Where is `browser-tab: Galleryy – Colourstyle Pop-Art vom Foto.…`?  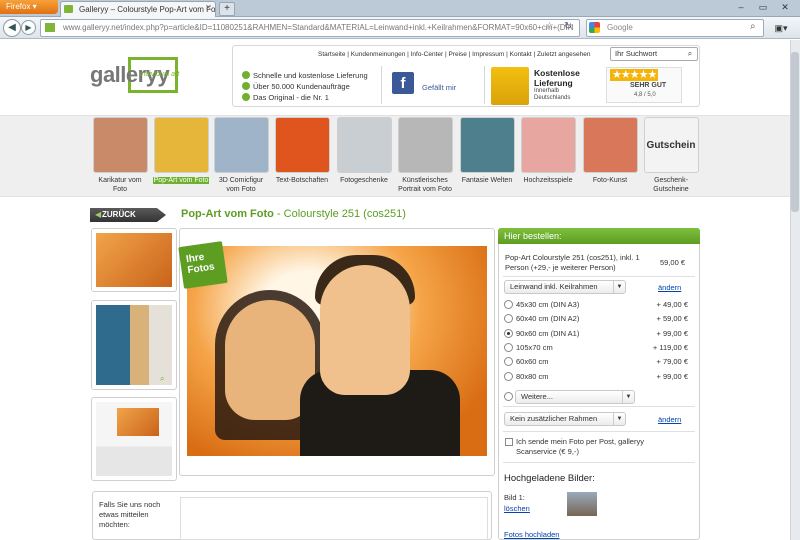
browser-tab: Galleryy – Colourstyle Pop-Art vom Foto.… is located at coordinates (138, 9).